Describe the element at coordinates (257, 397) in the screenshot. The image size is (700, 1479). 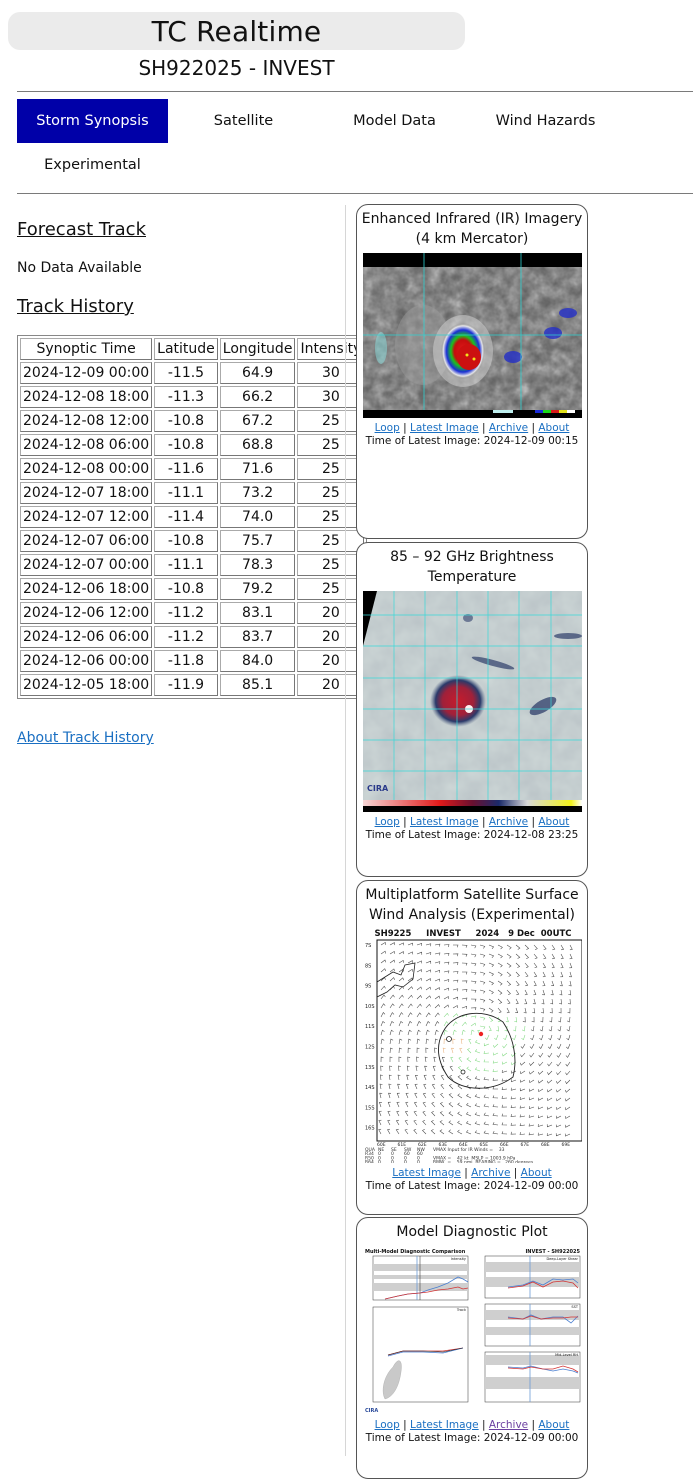
I see `cell-longitude: 66.2` at that location.